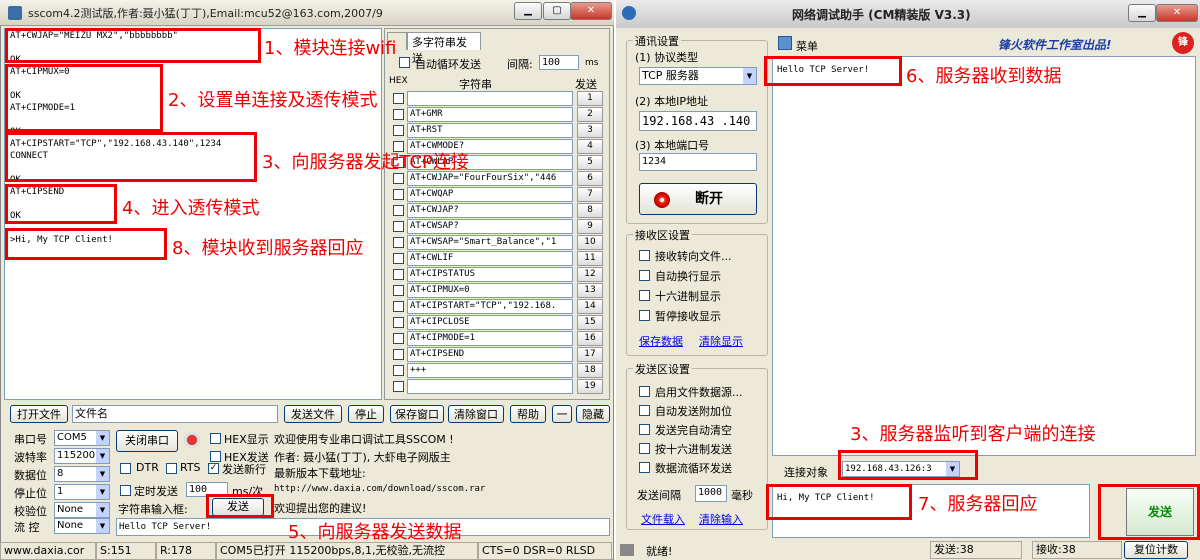 The height and width of the screenshot is (560, 1200). Describe the element at coordinates (1156, 550) in the screenshot. I see `reset-count-button: 复位计数` at that location.